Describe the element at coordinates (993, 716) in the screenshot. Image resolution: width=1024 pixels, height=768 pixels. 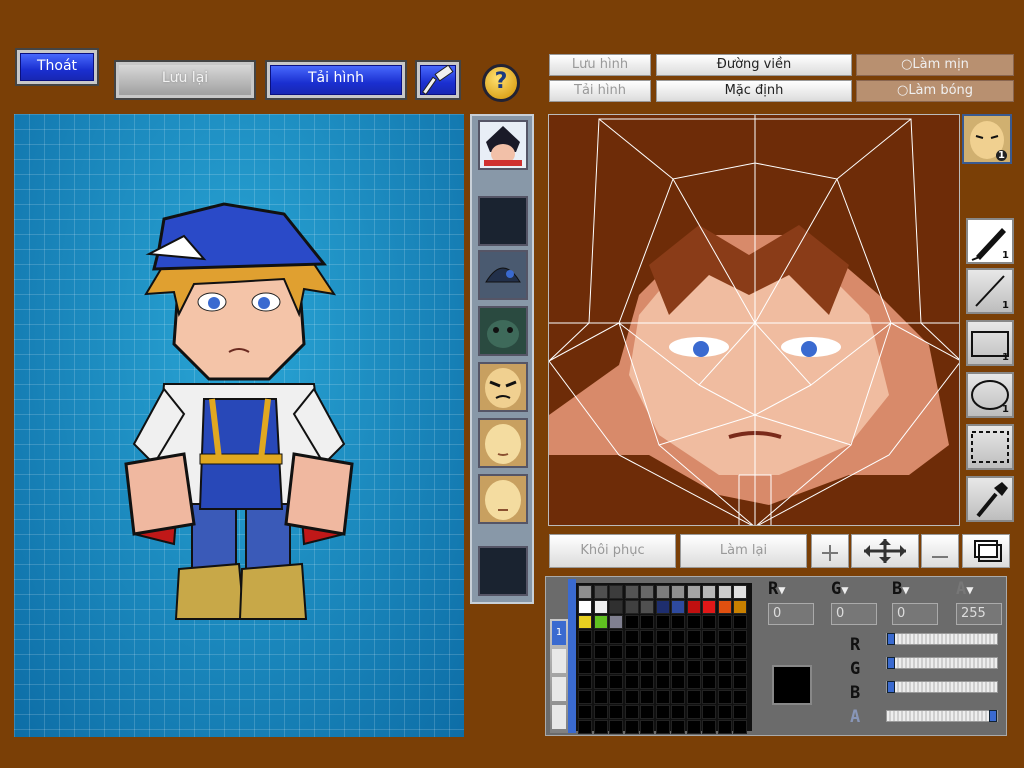
I see `a-slider-thumb` at that location.